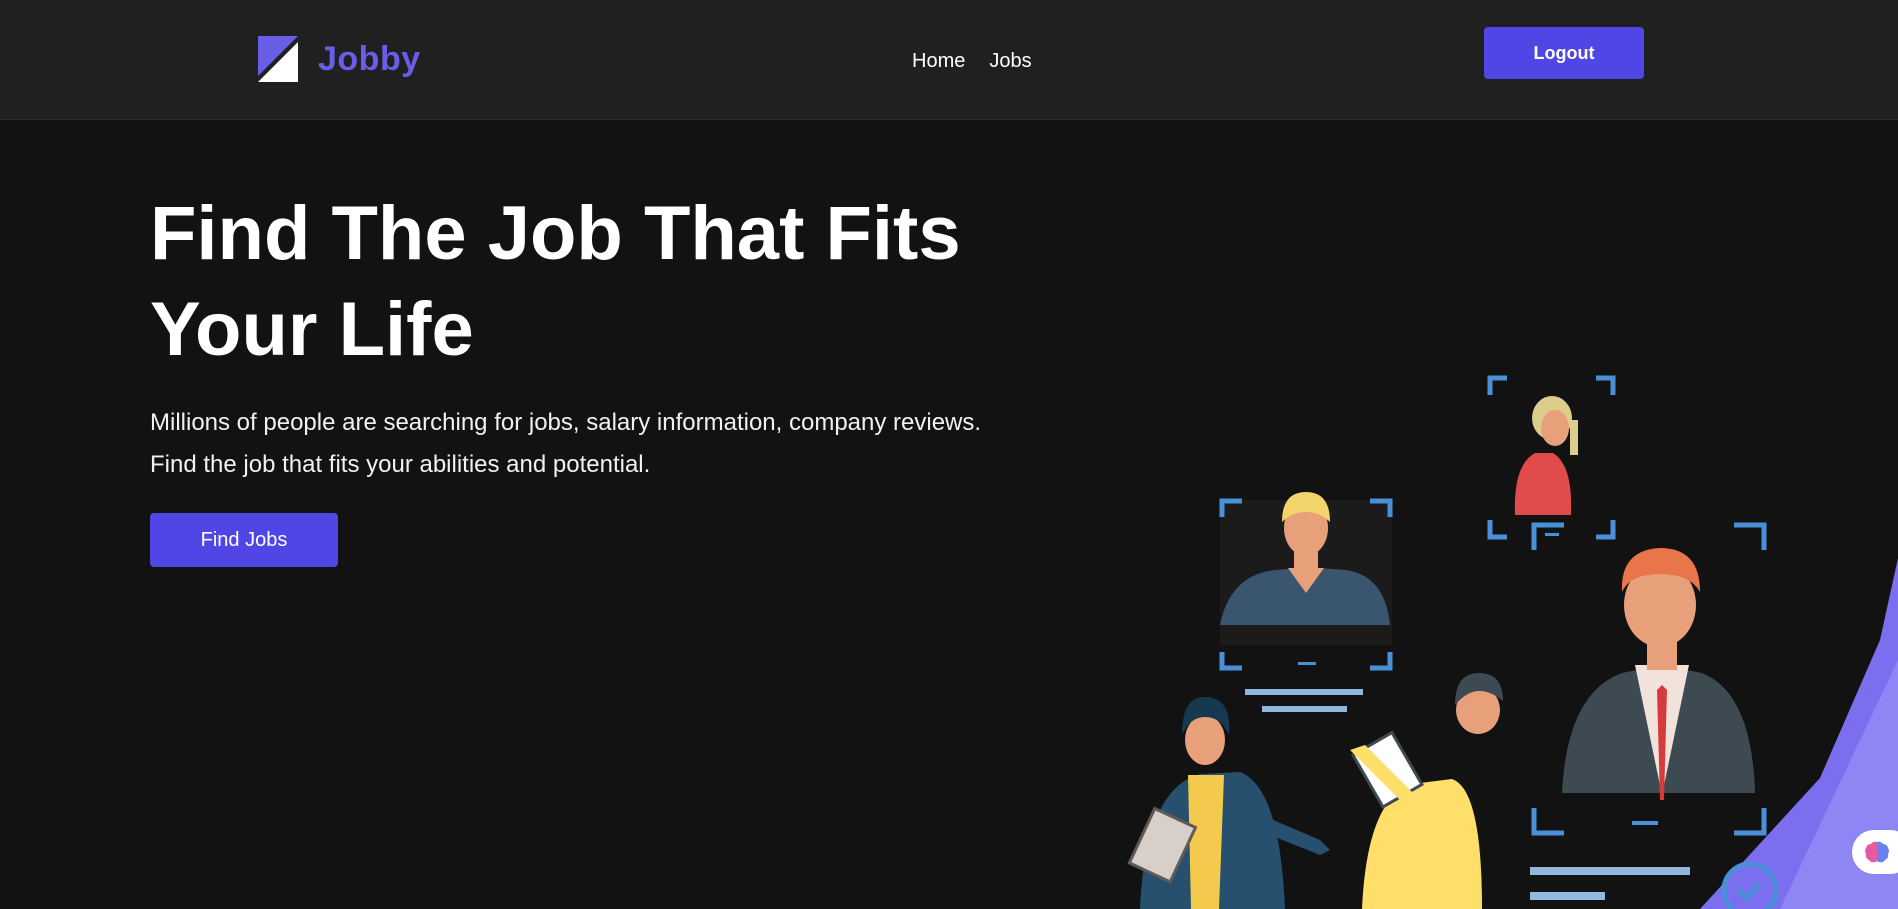 The image size is (1898, 909). Describe the element at coordinates (555, 281) in the screenshot. I see `hero-title: Find The Job That Fits Your Life` at that location.